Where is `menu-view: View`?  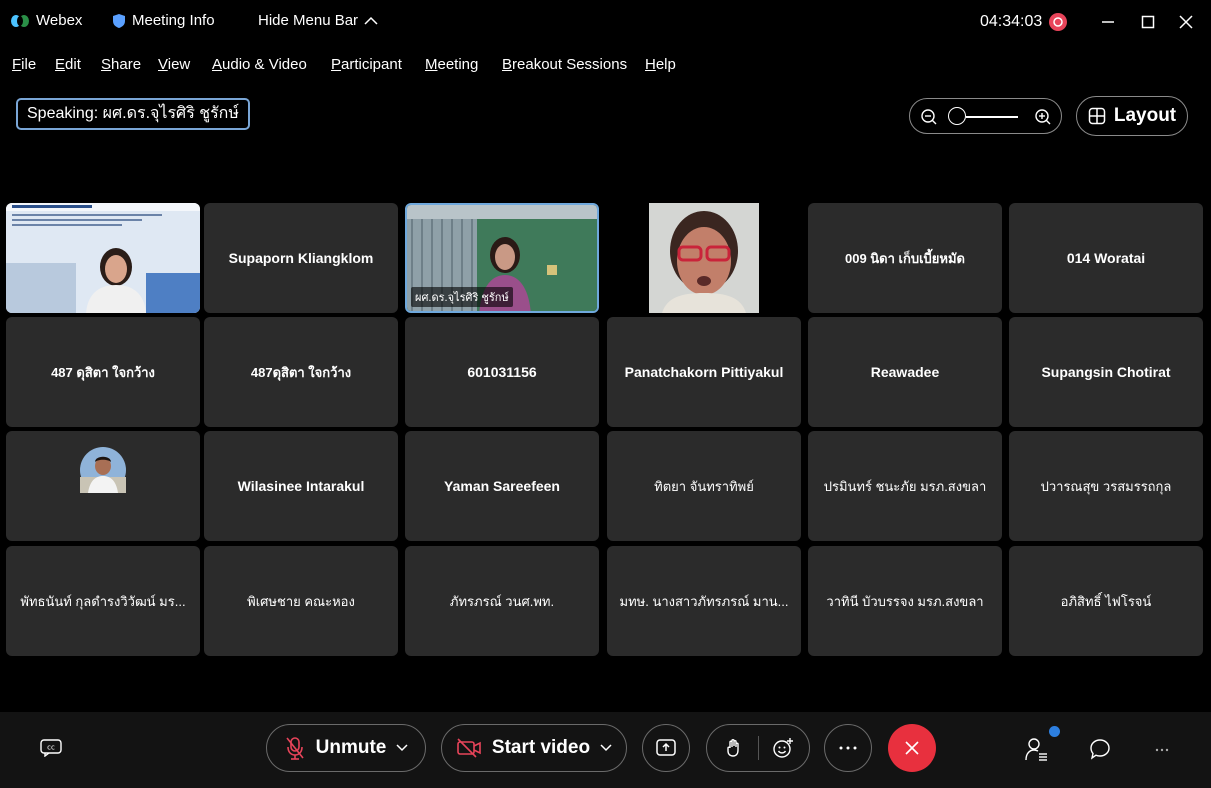 menu-view: View is located at coordinates (174, 64).